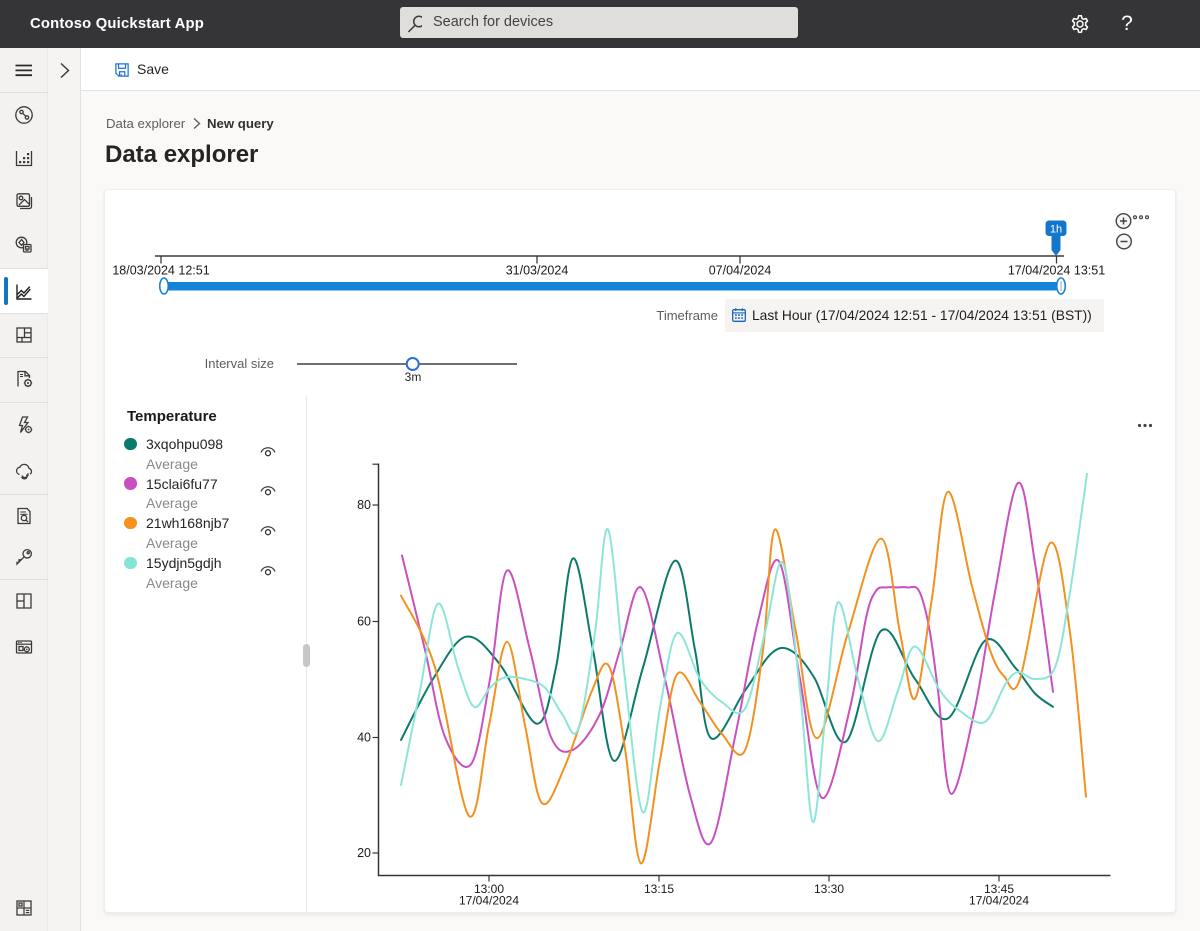 This screenshot has height=931, width=1200. I want to click on svg-text: 18/03/2024 12:51, so click(160, 271).